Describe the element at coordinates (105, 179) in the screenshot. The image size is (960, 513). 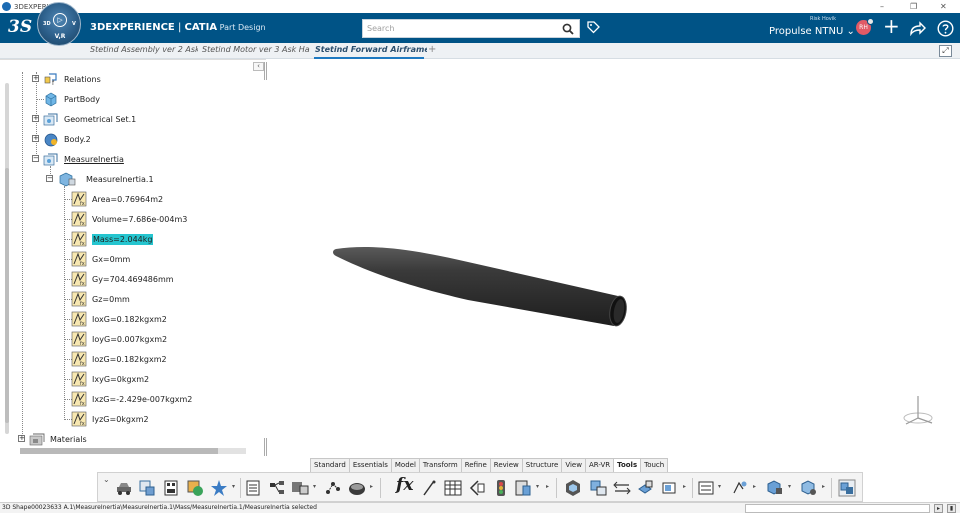
I see `tree-node-measureinertia1: MeasureInertia.1` at that location.